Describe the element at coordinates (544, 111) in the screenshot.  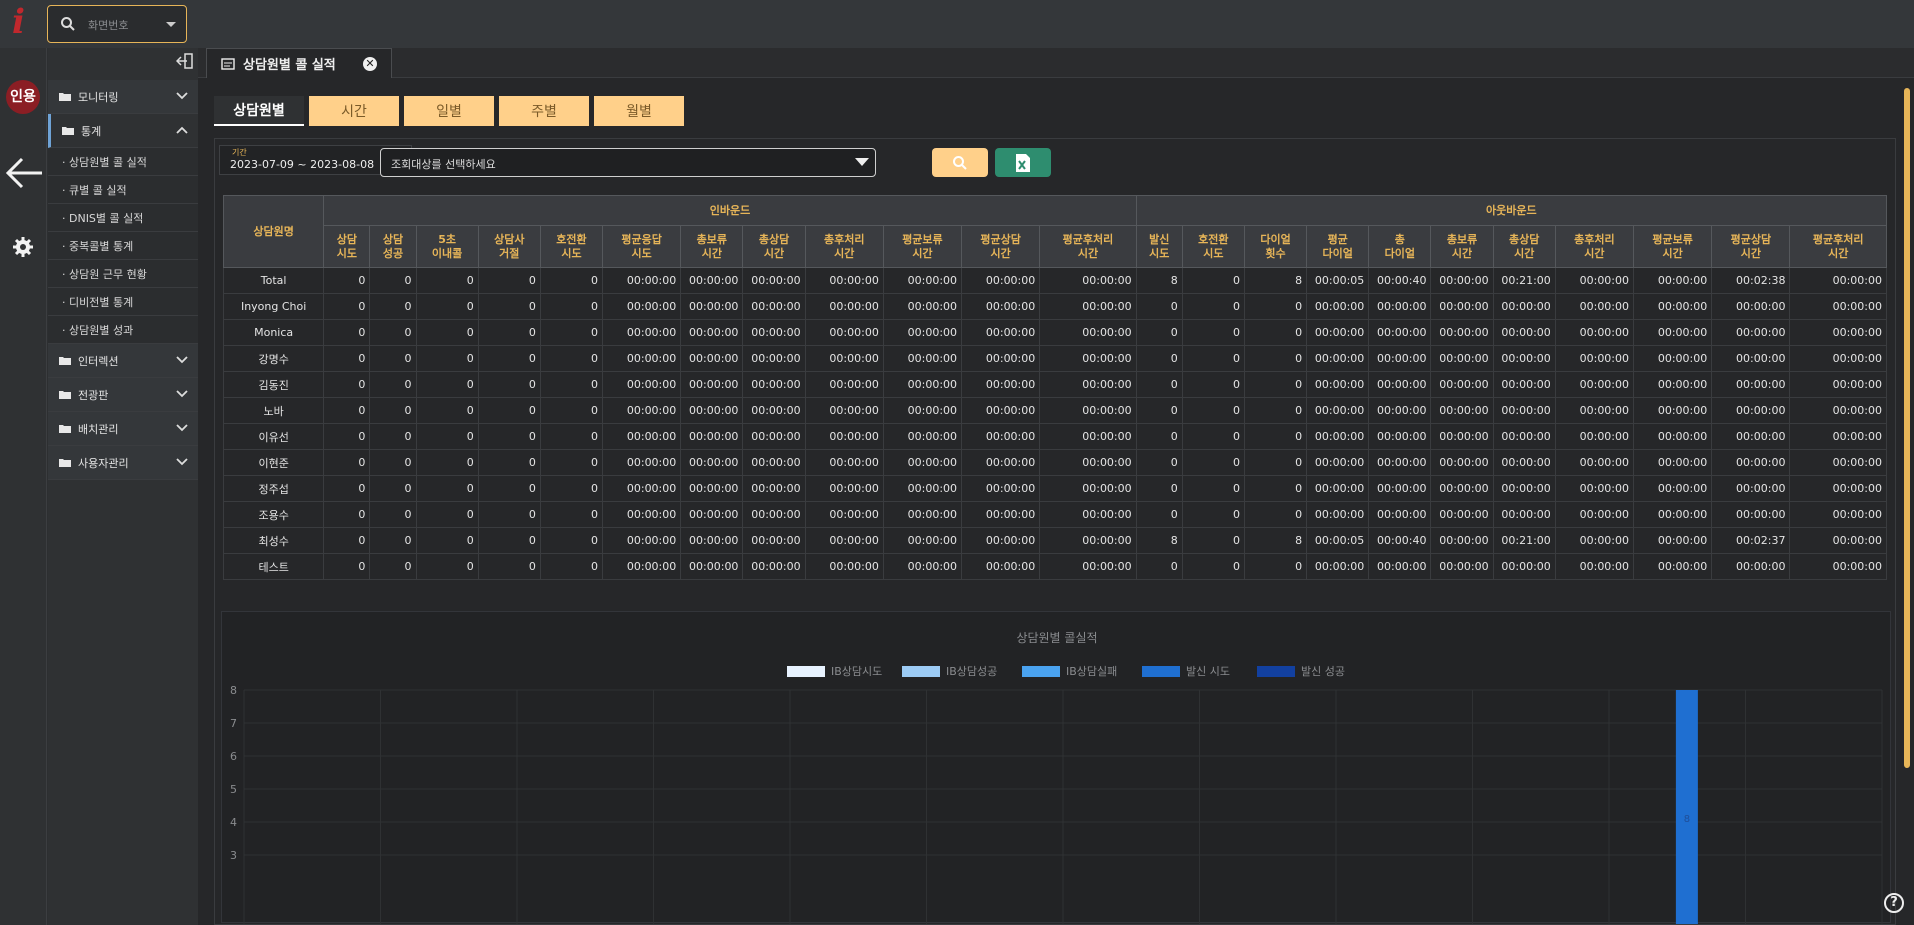
I see `sub-tab-3: 주별` at that location.